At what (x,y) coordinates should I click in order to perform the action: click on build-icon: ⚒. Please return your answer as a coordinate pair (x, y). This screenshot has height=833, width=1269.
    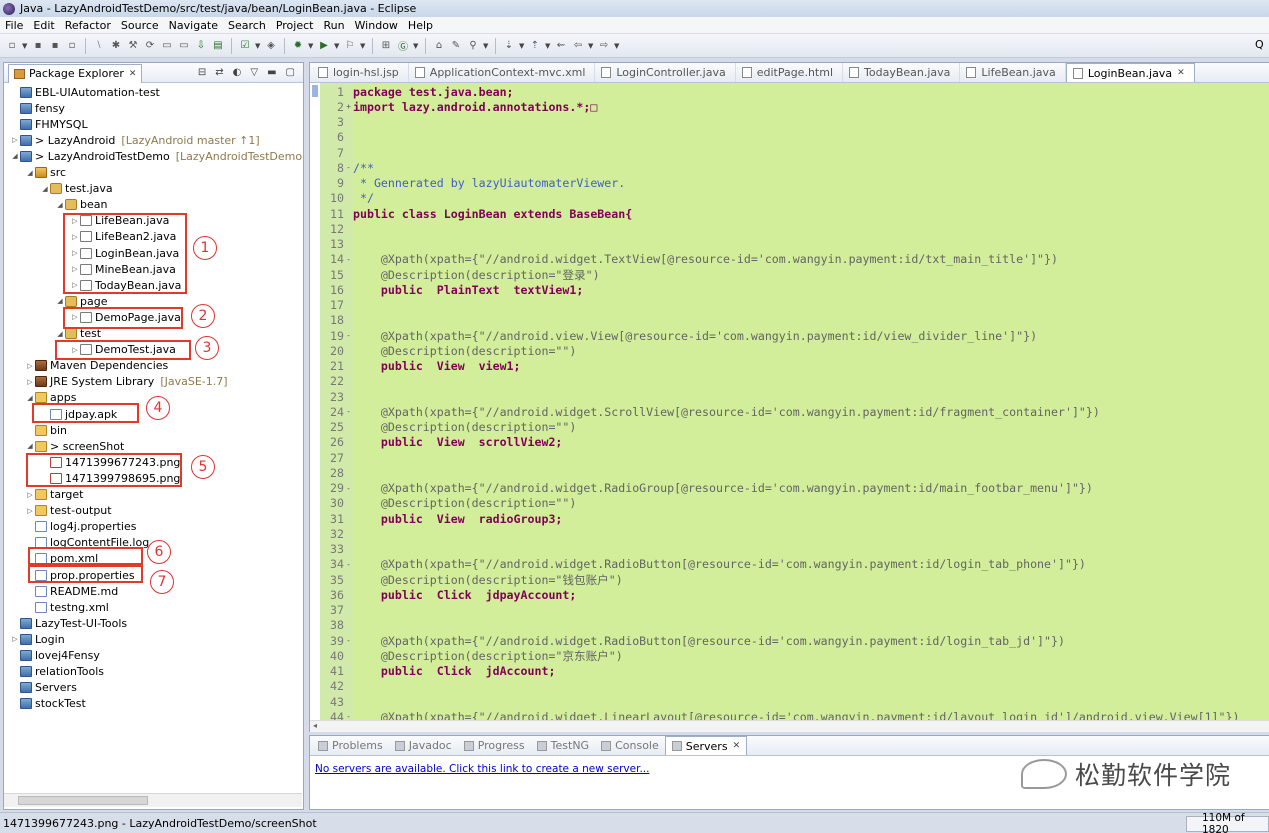
    Looking at the image, I should click on (133, 46).